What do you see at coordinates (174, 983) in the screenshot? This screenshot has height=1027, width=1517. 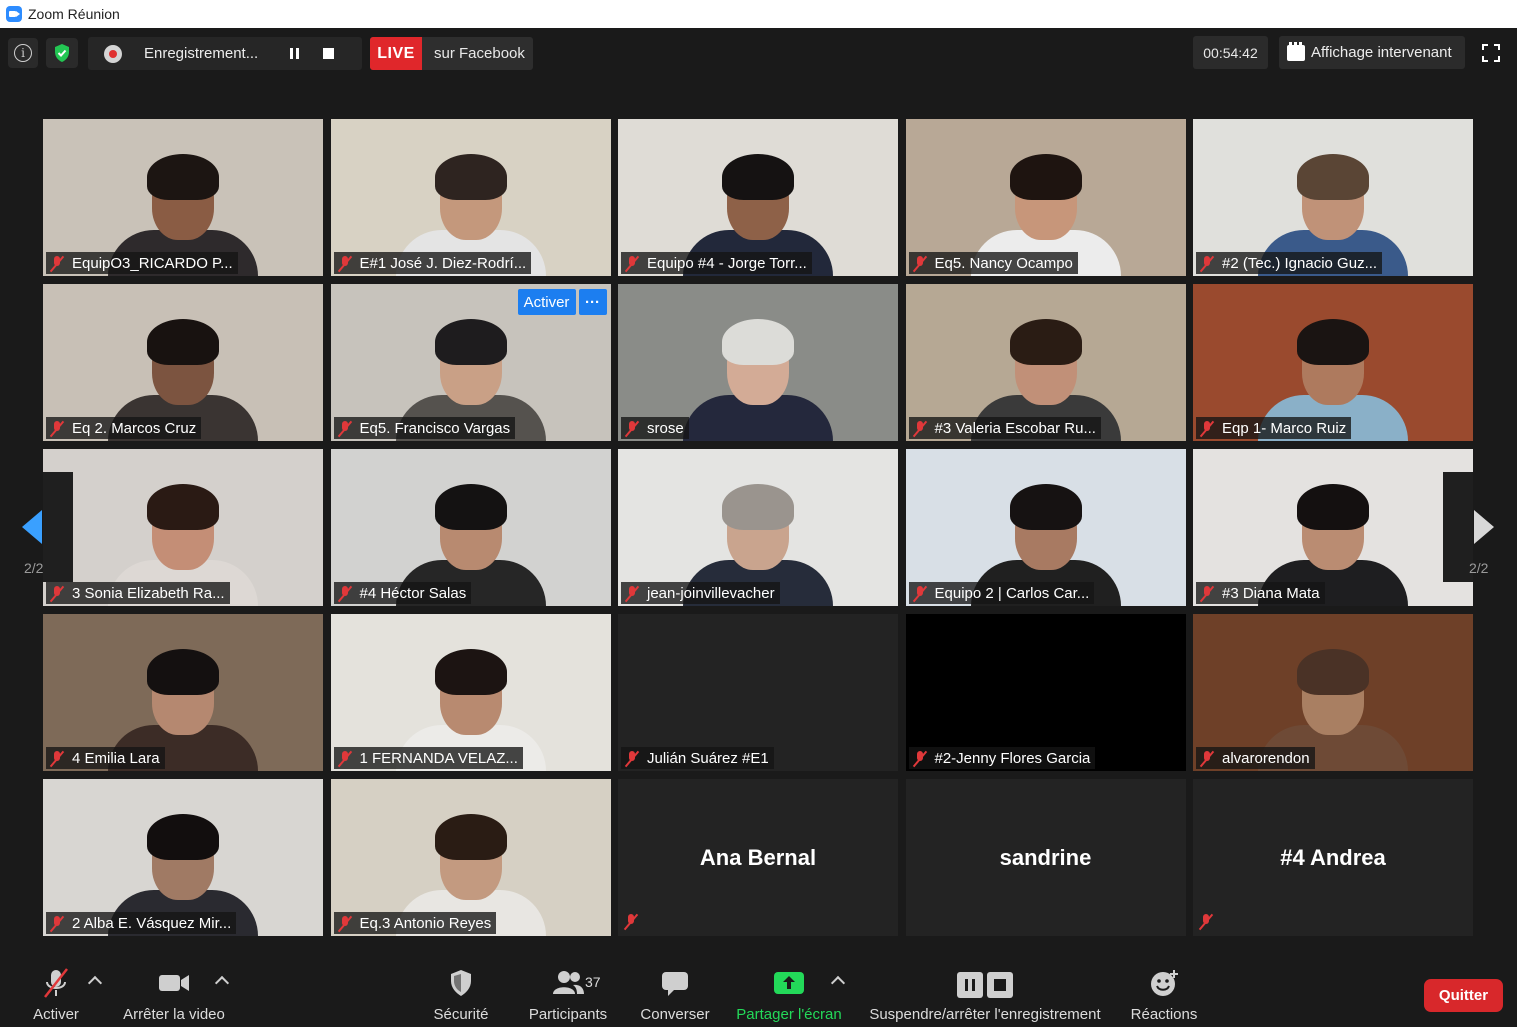 I see `video-camera-icon` at bounding box center [174, 983].